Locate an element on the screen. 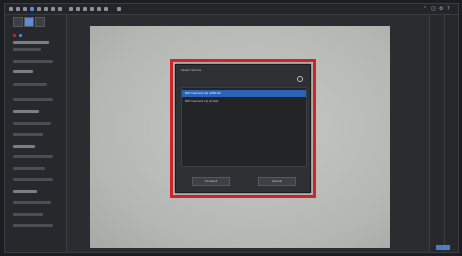 The image size is (462, 256). panel-tab-layers is located at coordinates (18, 22).